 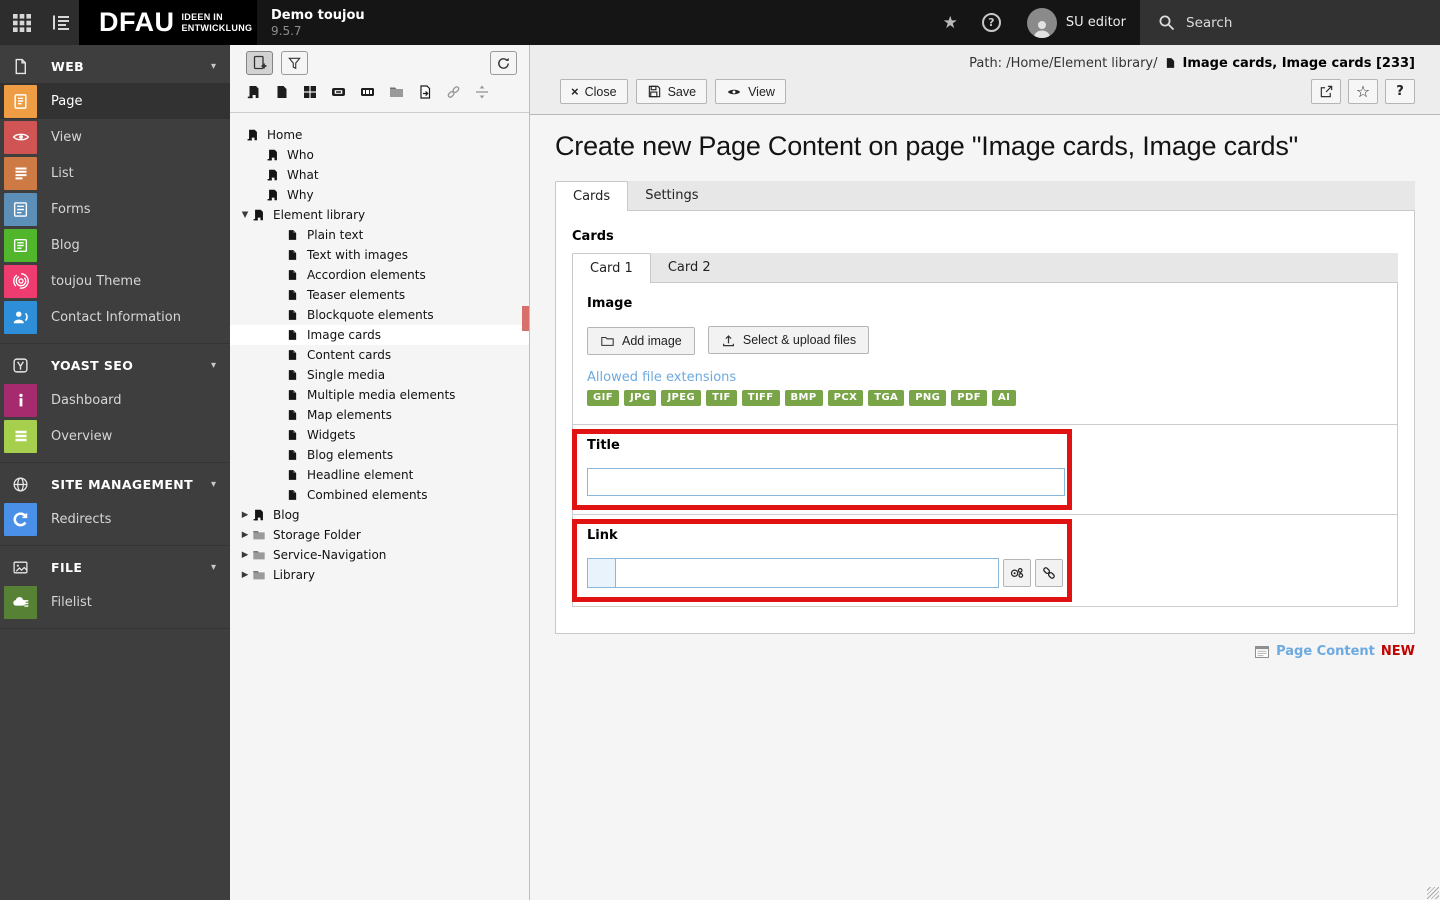 I want to click on tree-node-home: Home, so click(x=379, y=135).